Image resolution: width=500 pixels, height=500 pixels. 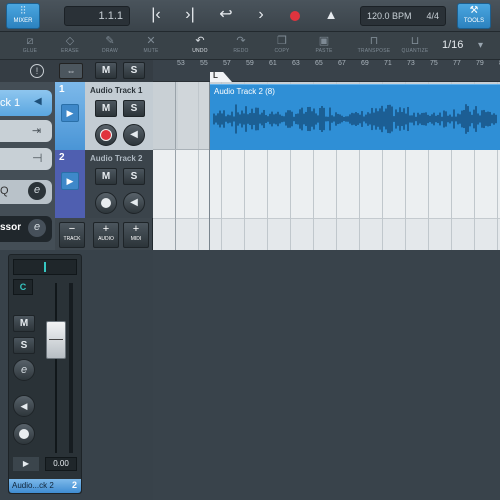 What do you see at coordinates (24, 406) in the screenshot?
I see `channel-monitor-button: ◀` at bounding box center [24, 406].